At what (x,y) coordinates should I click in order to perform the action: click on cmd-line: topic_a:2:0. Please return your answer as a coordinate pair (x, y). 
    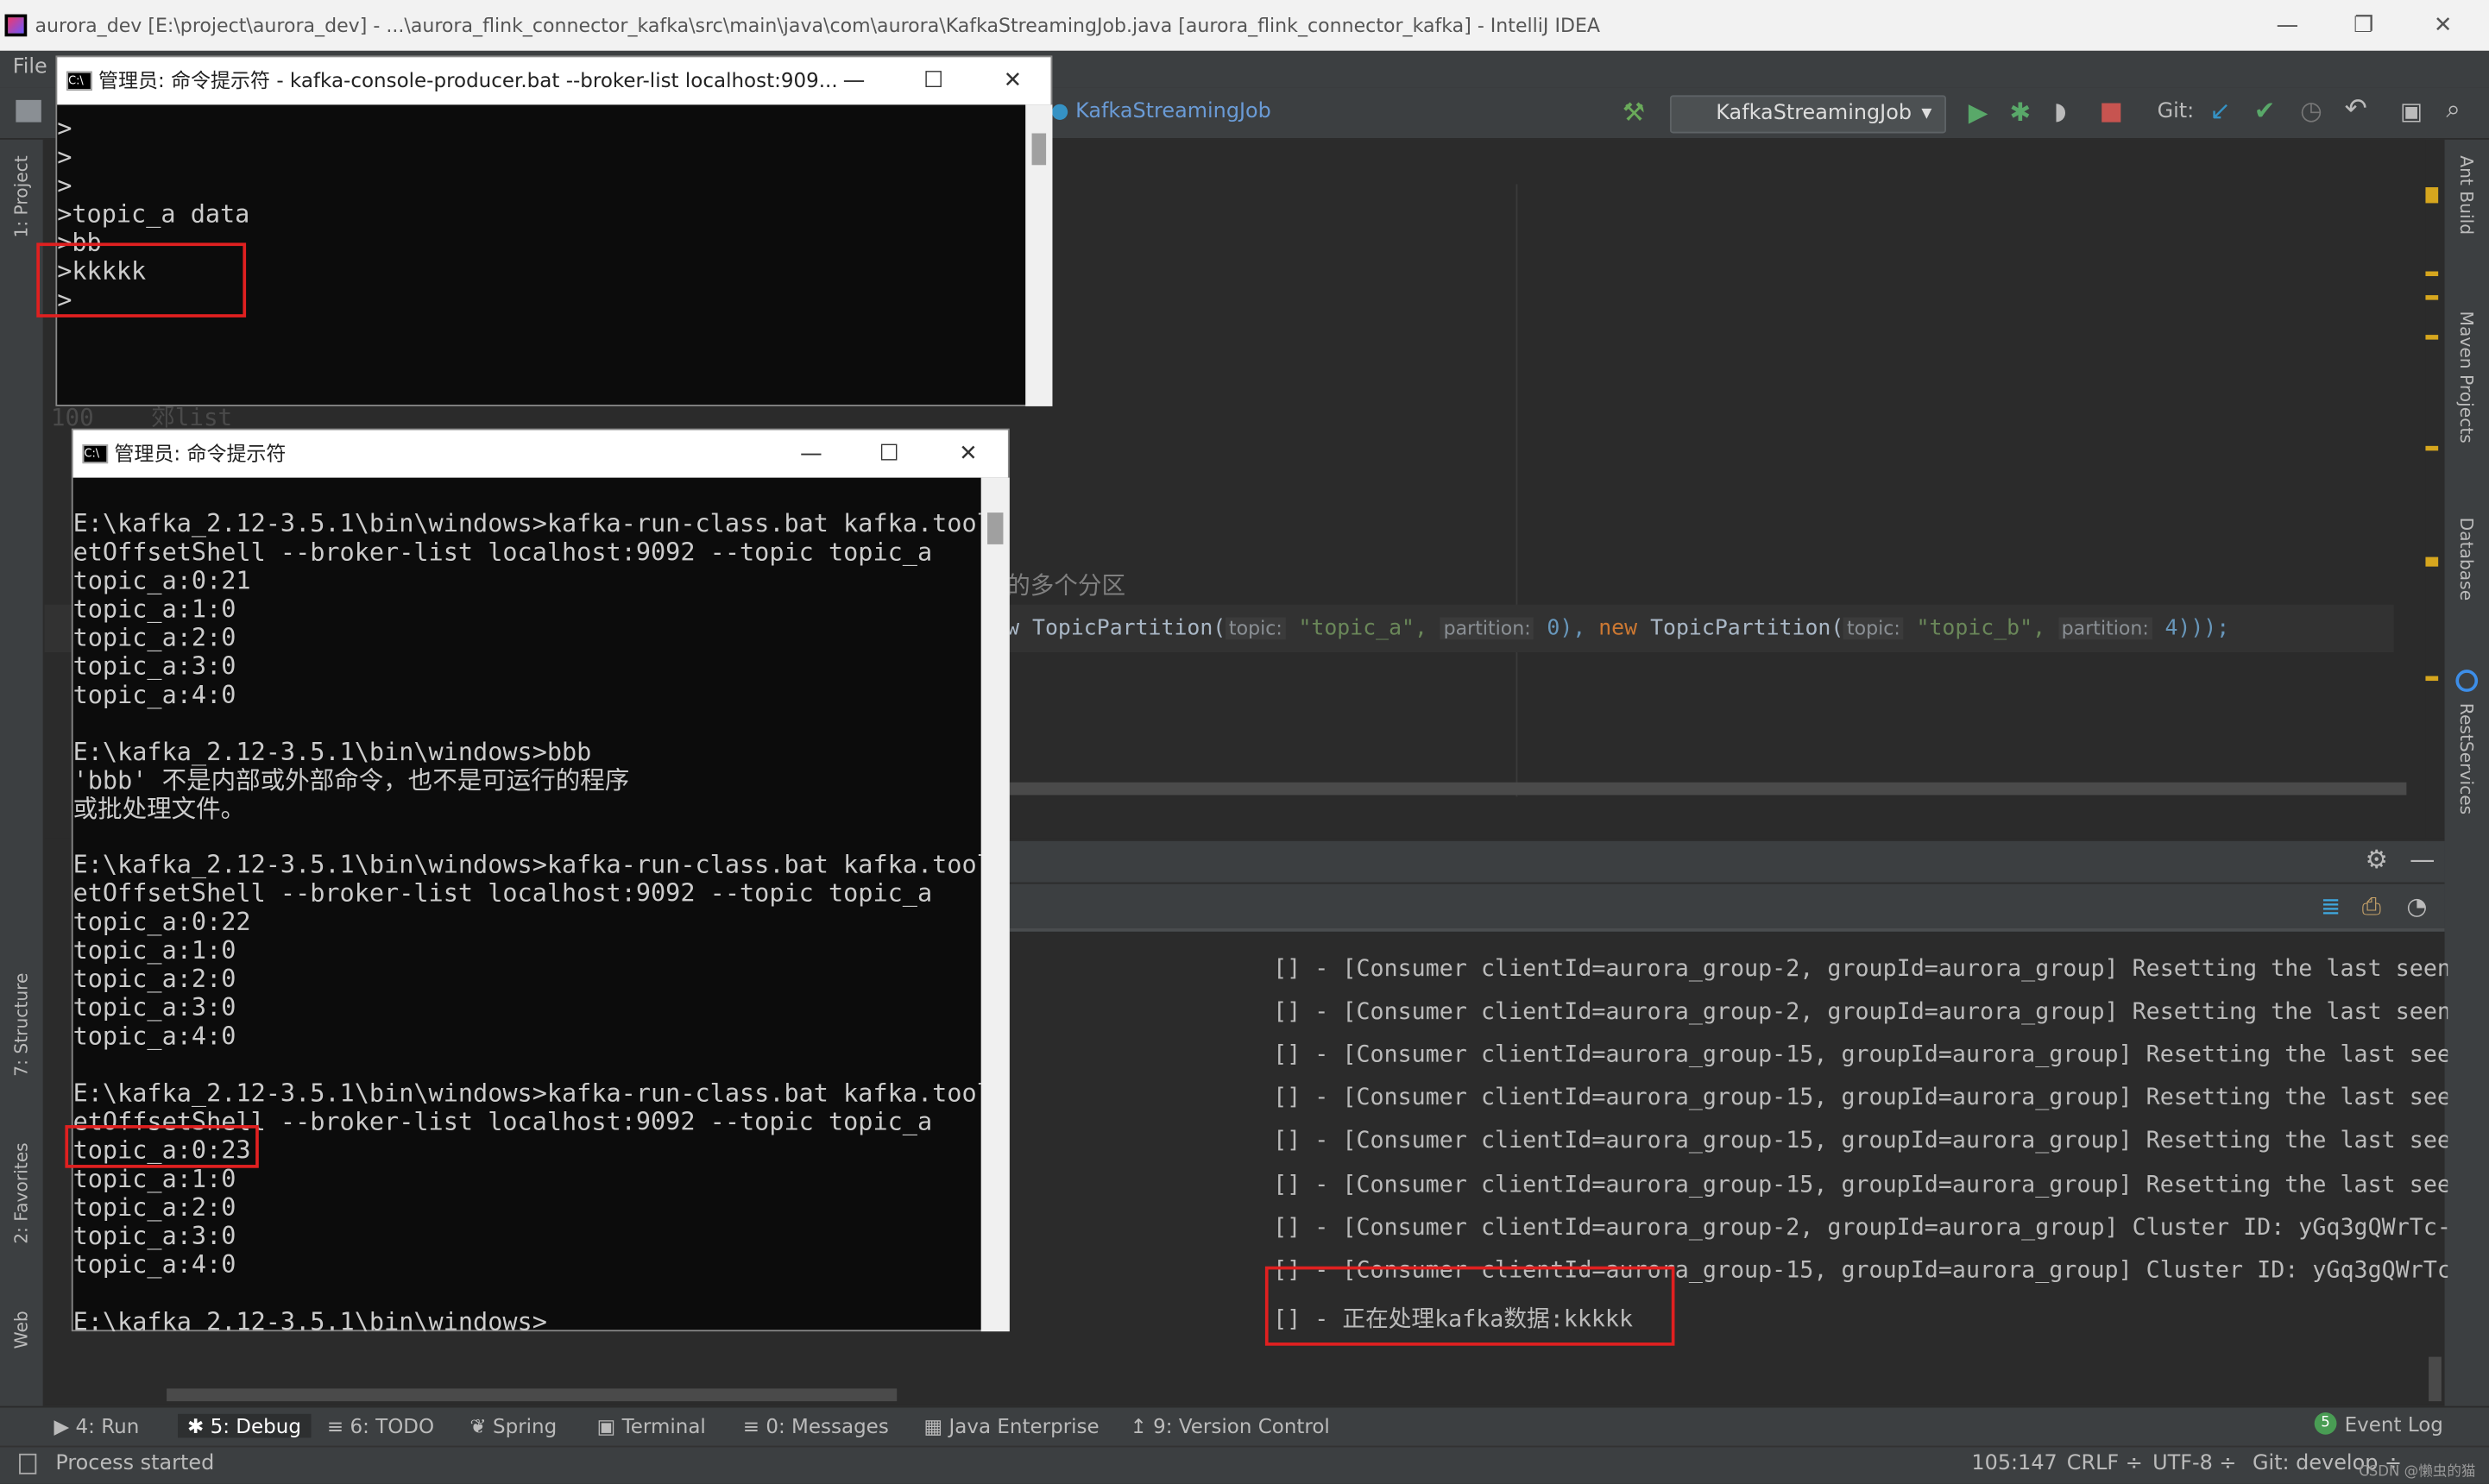
    Looking at the image, I should click on (154, 979).